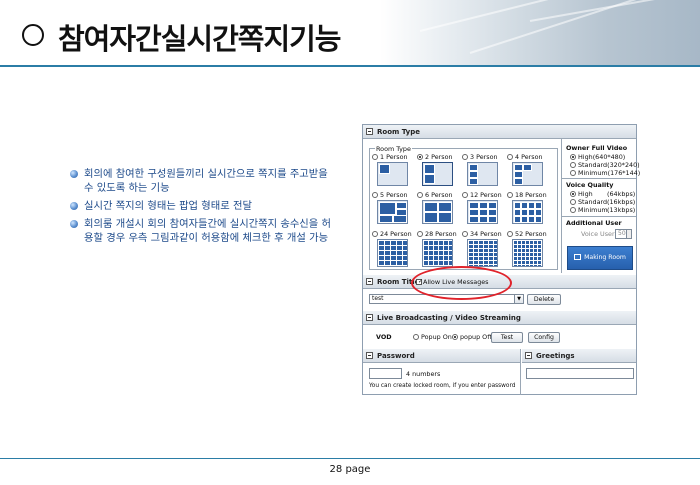  Describe the element at coordinates (527, 195) in the screenshot. I see `room-option-18: 18 Person` at that location.